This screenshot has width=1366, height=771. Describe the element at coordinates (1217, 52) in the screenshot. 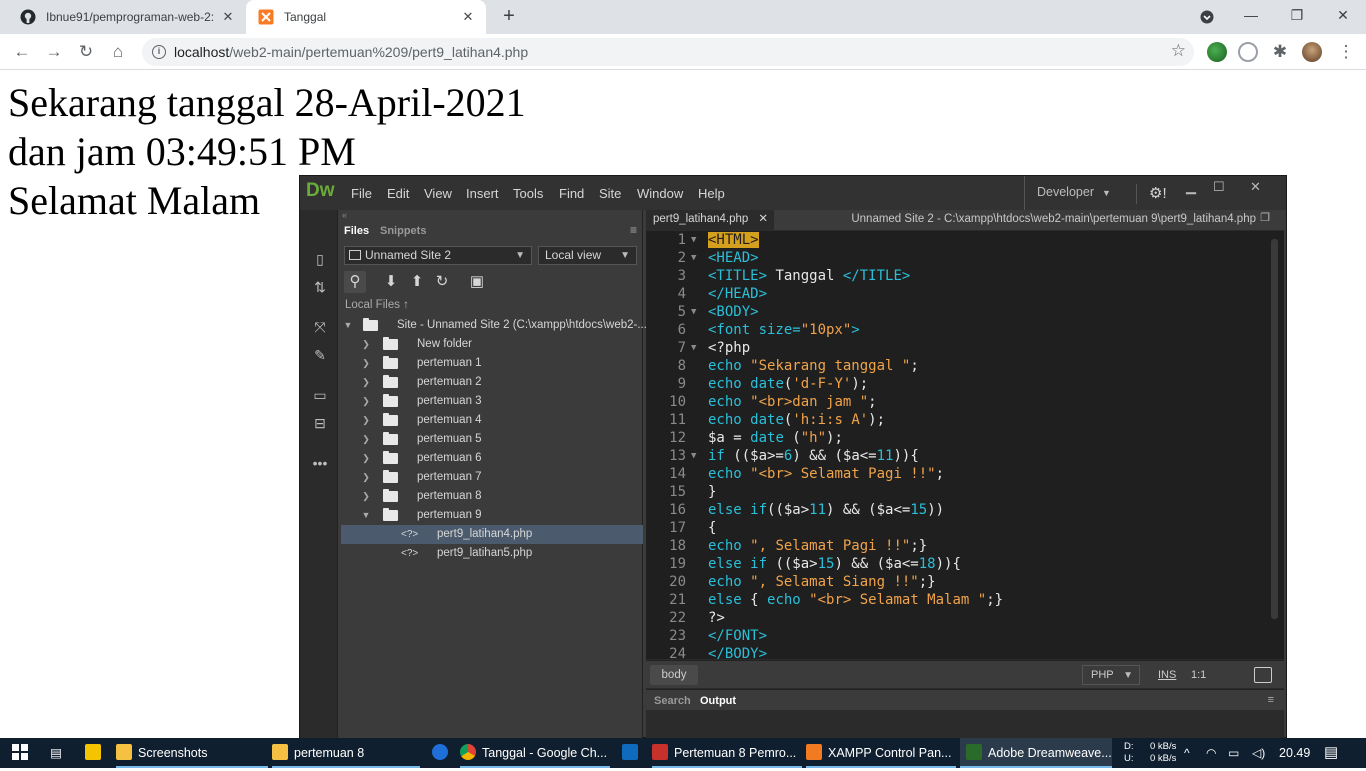

I see `extension-globe-icon` at that location.